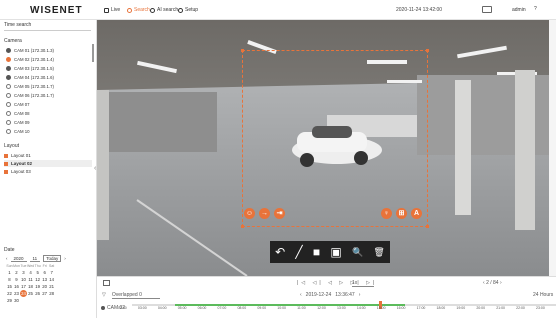 The image size is (556, 318). I want to click on datetime: 2020-11-24 13:42:00, so click(419, 10).